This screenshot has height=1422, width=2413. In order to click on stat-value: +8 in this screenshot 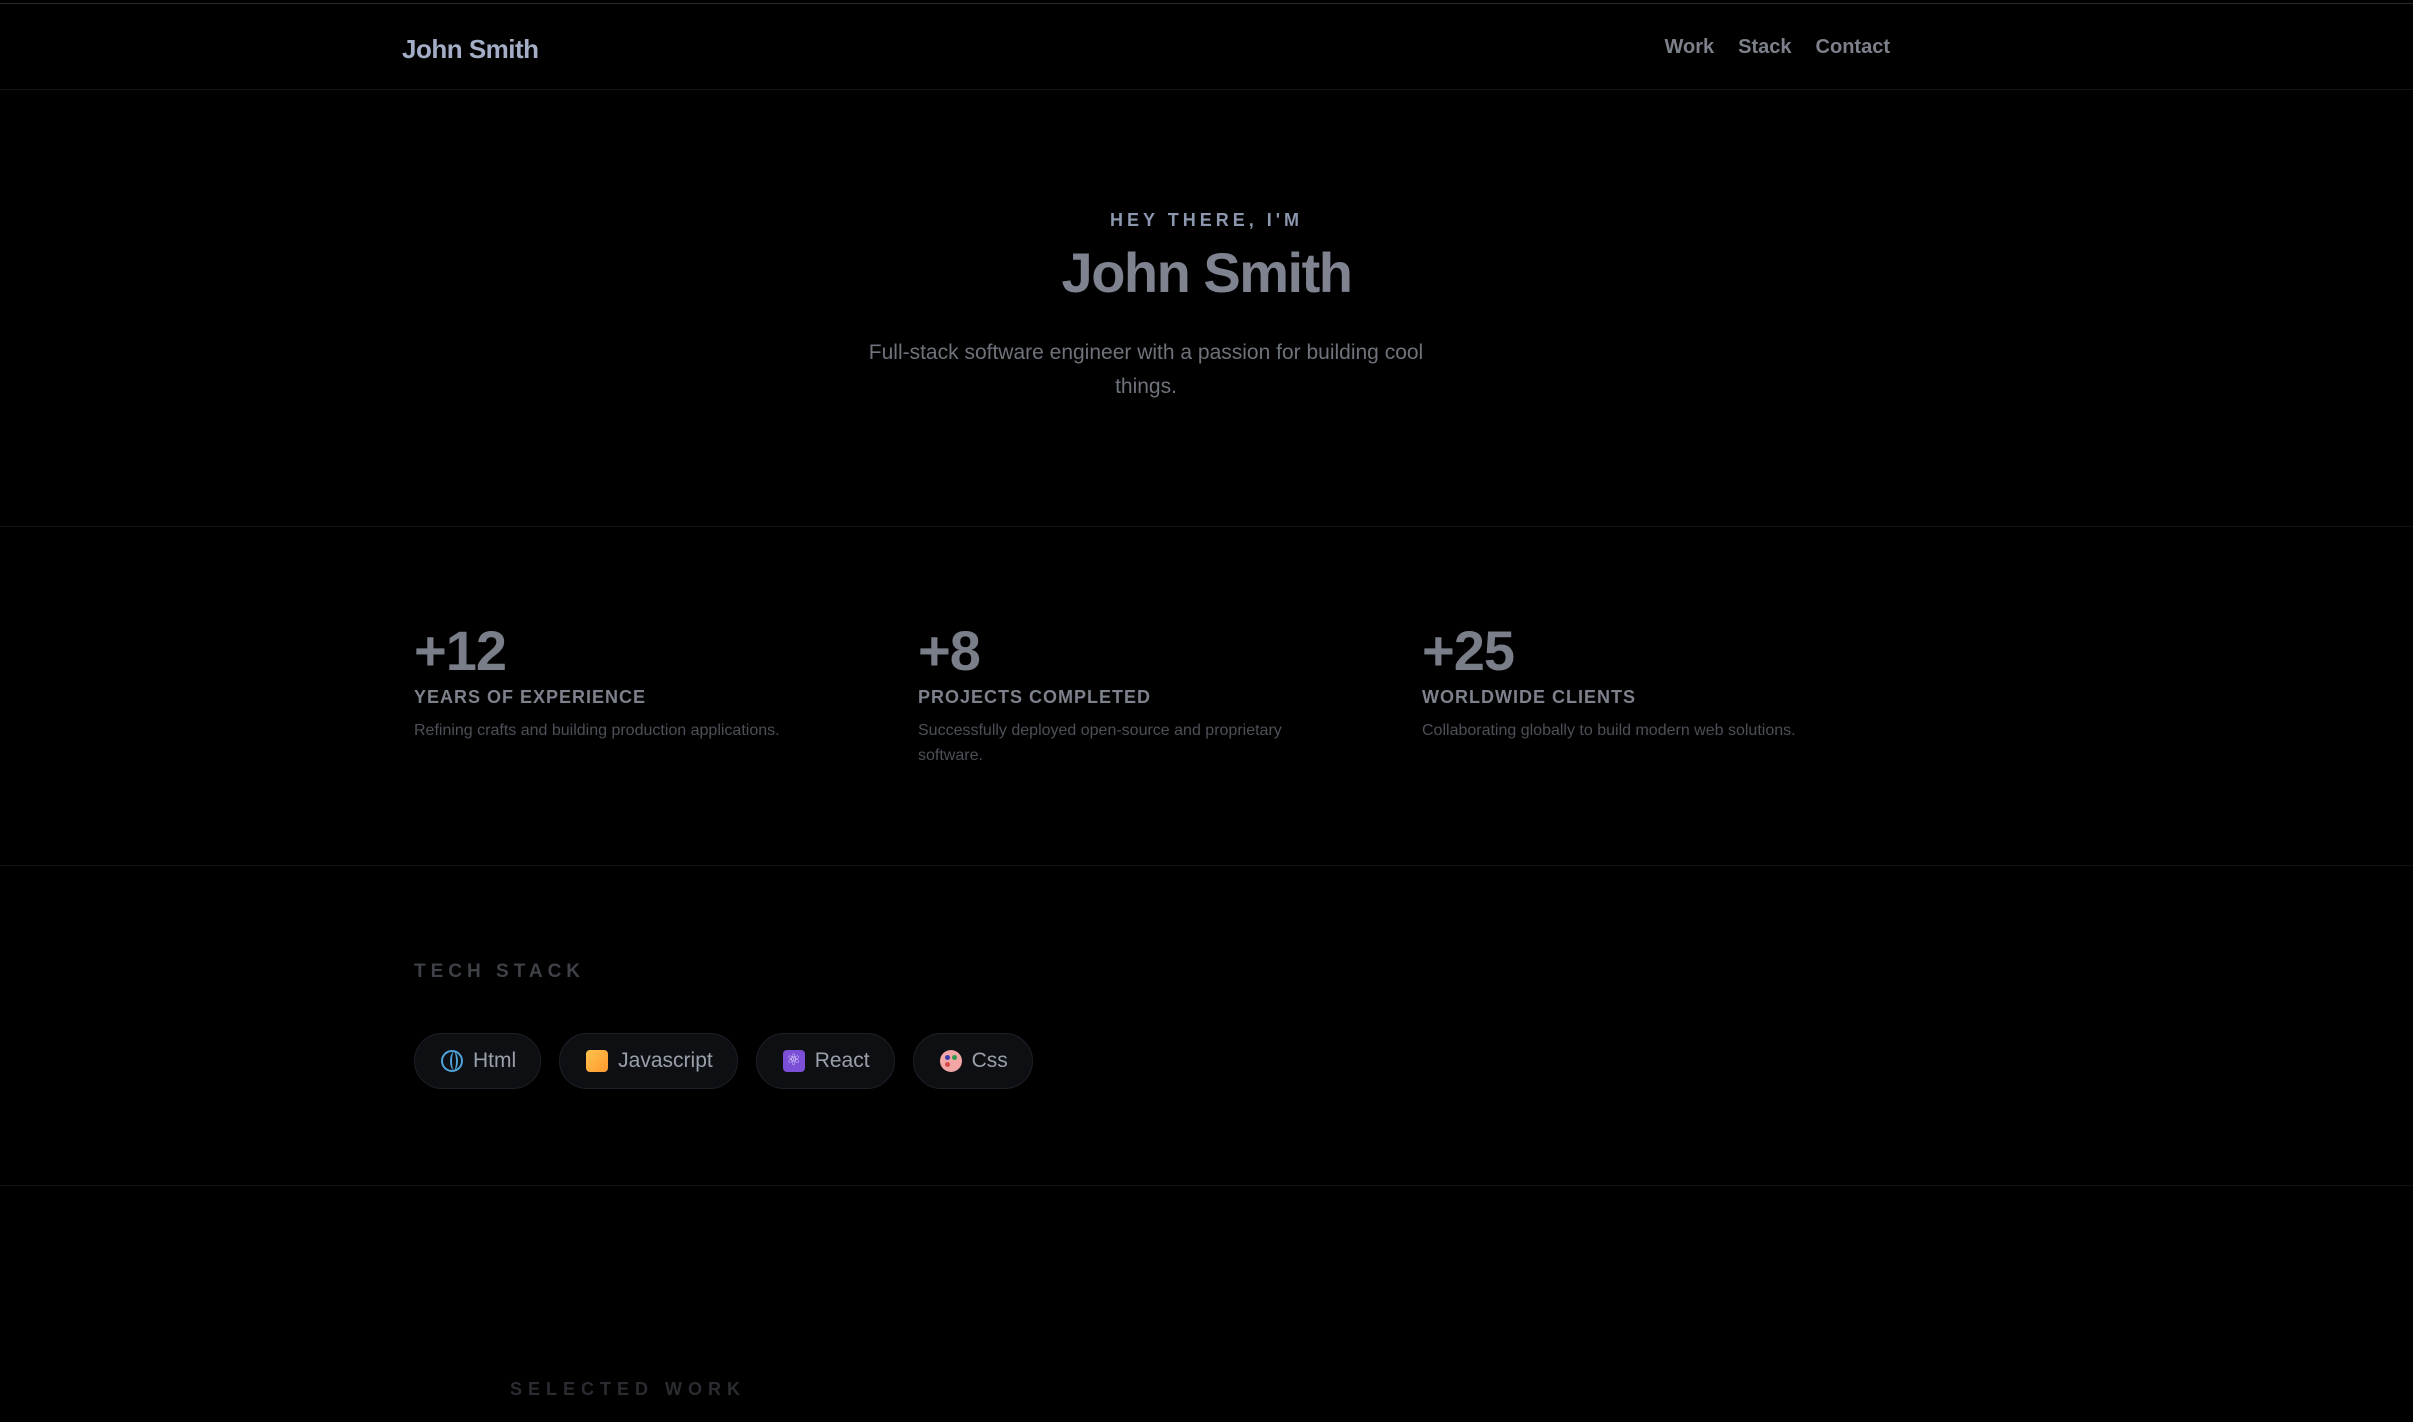, I will do `click(949, 650)`.